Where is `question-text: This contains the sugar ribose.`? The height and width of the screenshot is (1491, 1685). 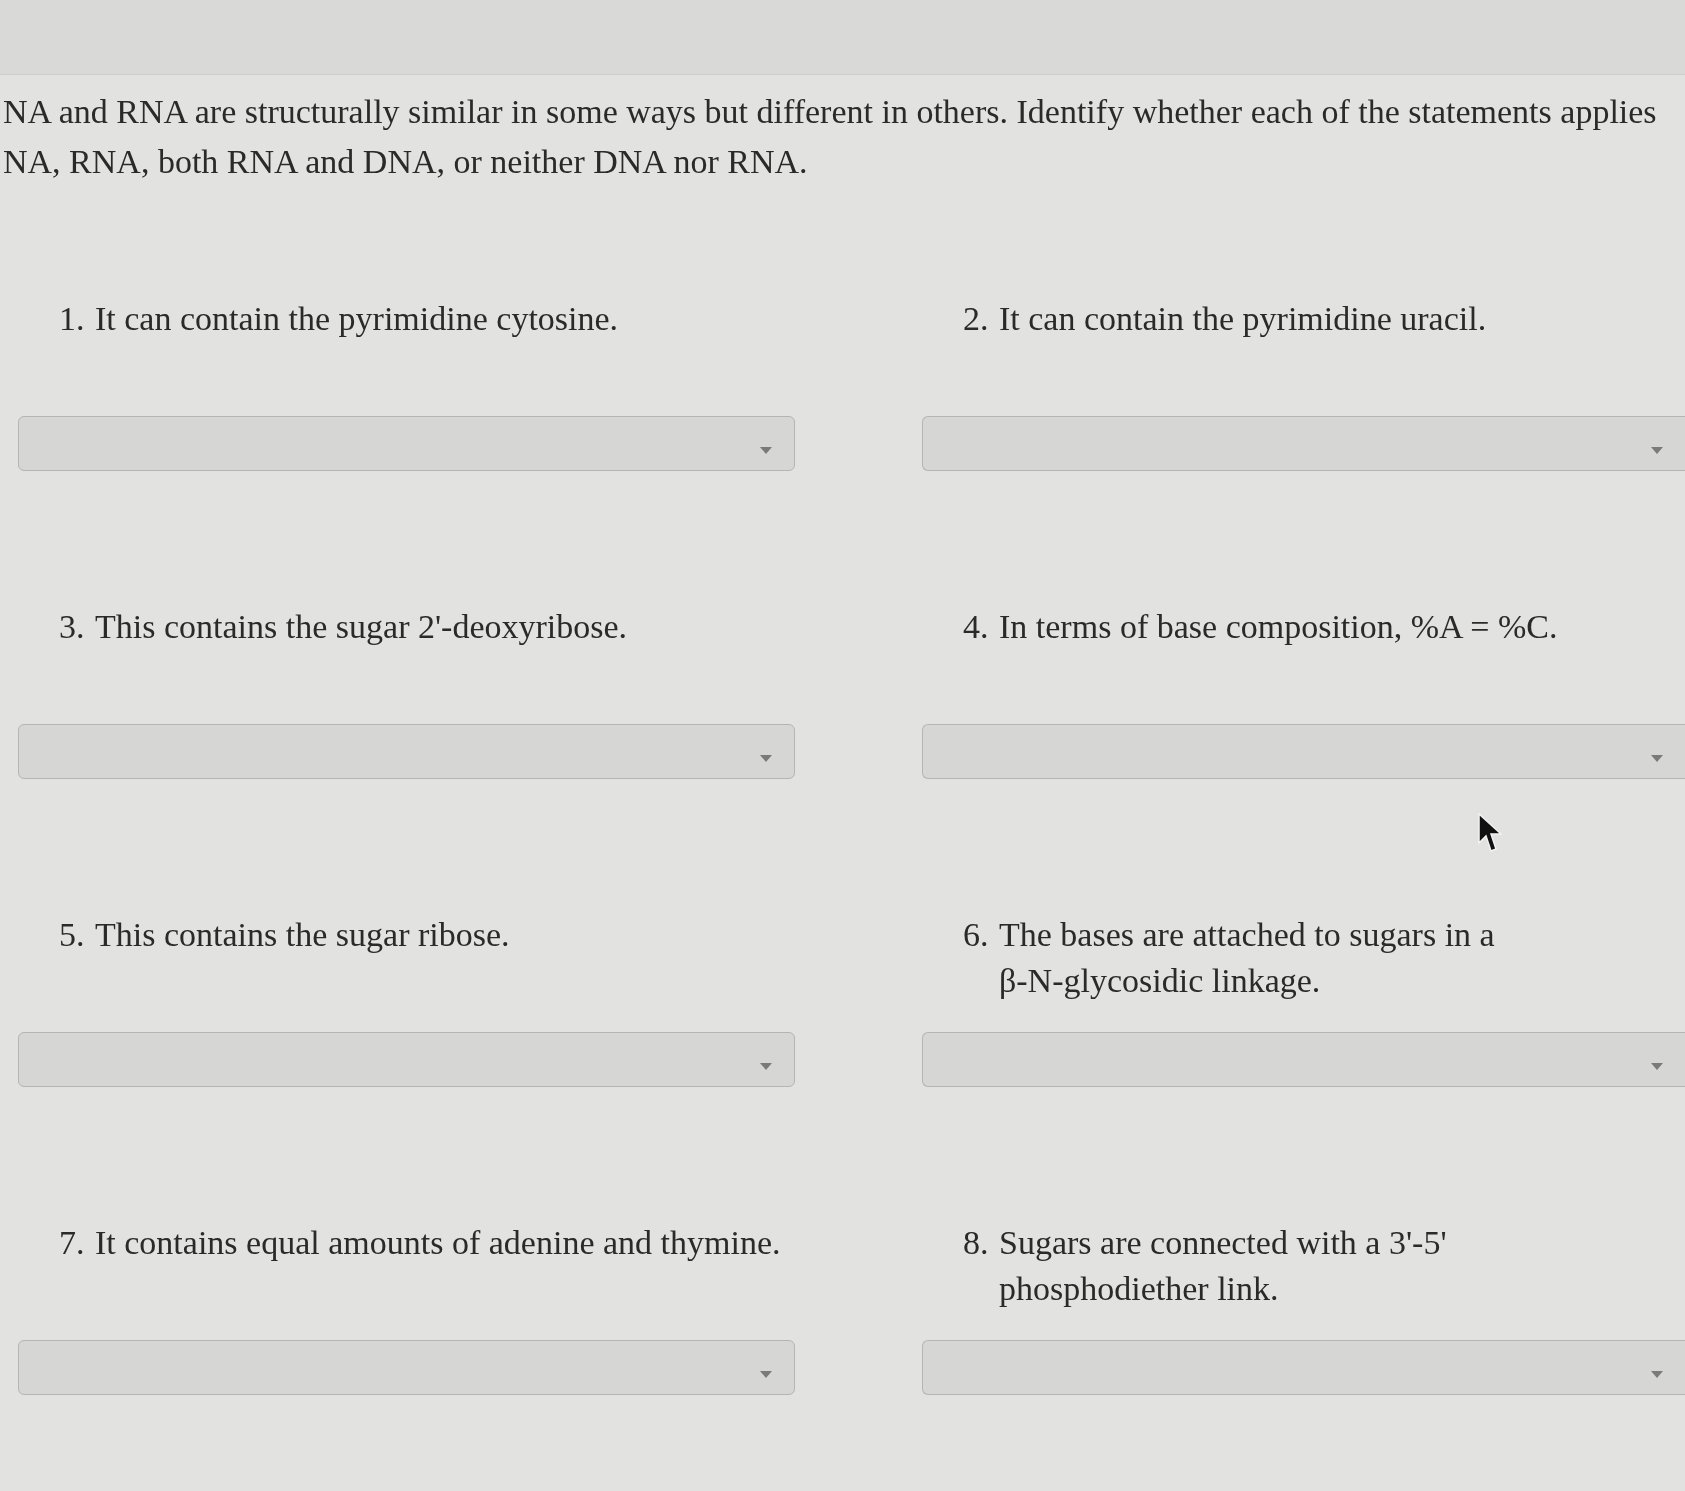 question-text: This contains the sugar ribose. is located at coordinates (302, 935).